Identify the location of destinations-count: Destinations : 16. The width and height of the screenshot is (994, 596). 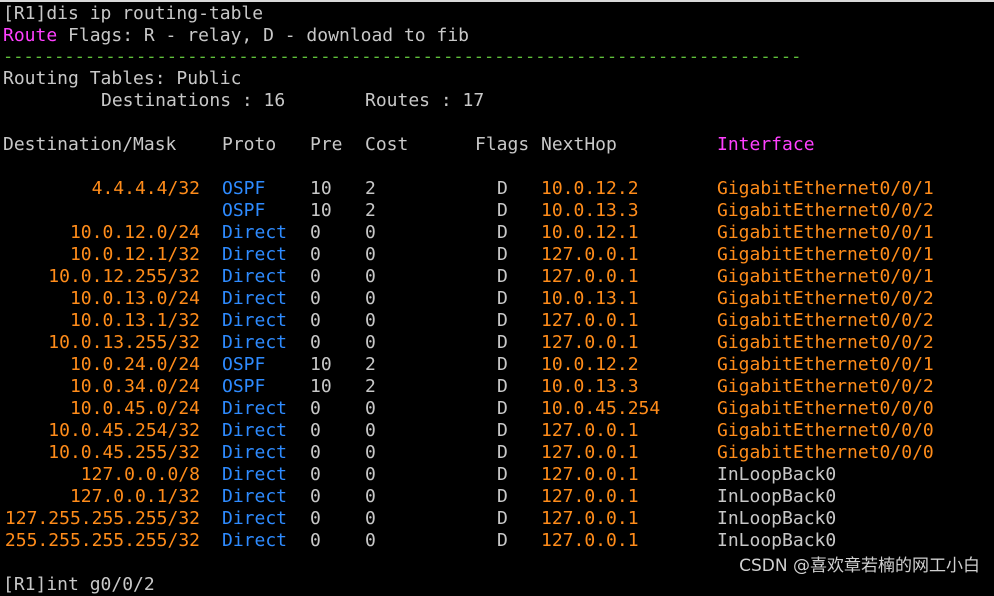
(193, 100).